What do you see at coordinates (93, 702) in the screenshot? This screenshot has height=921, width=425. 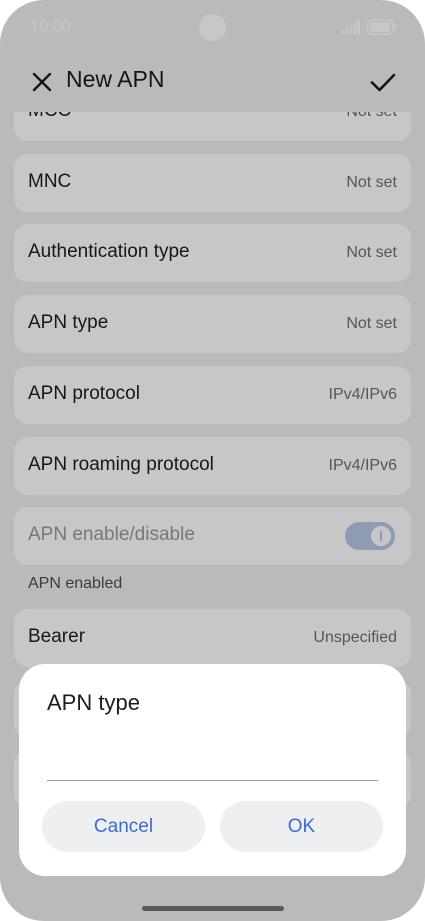 I see `dialog-title: APN type` at bounding box center [93, 702].